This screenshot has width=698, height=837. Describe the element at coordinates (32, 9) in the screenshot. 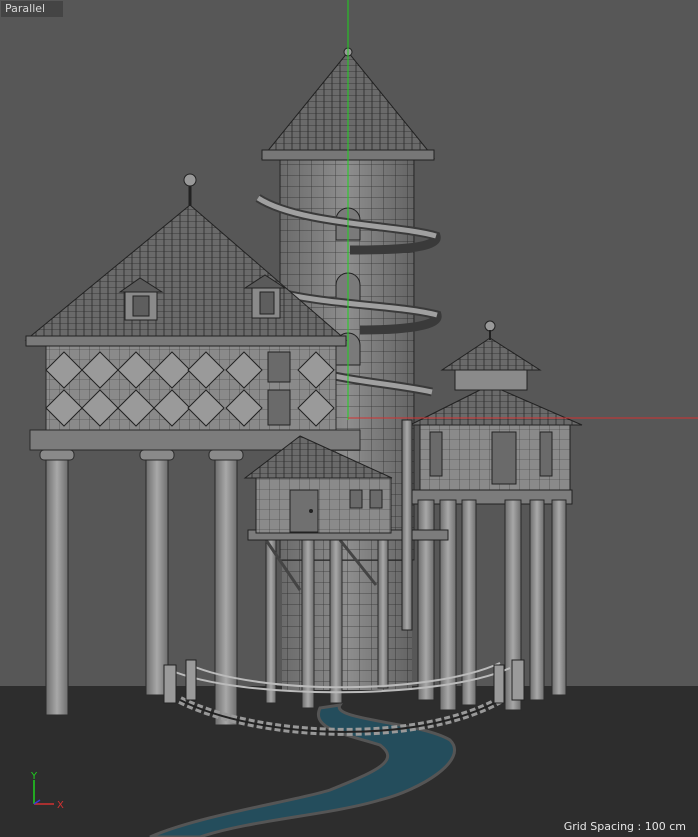

I see `projection-label: Parallel` at that location.